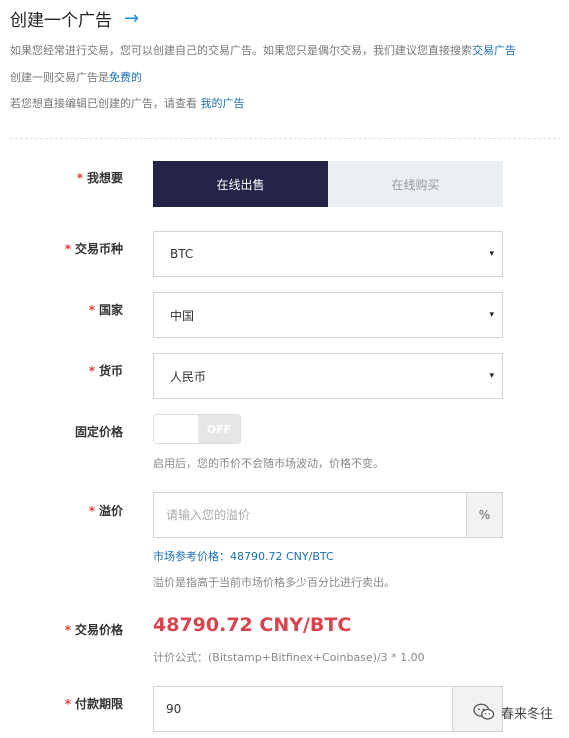 This screenshot has height=738, width=569. I want to click on payment-window-input, so click(303, 709).